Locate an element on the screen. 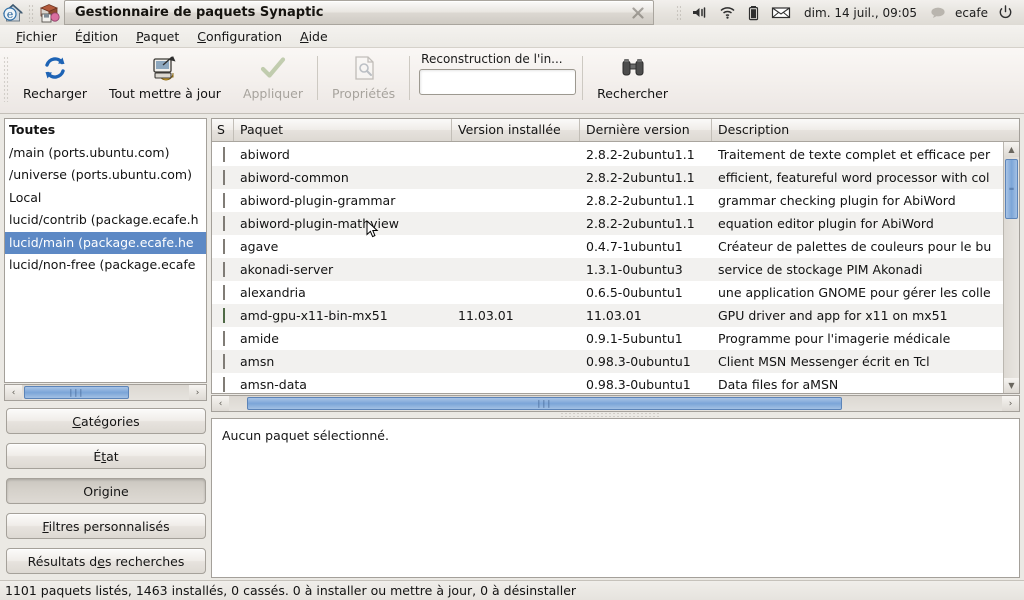  window-button-synaptic: Gestionnaire de paquets Synaptic is located at coordinates (359, 12).